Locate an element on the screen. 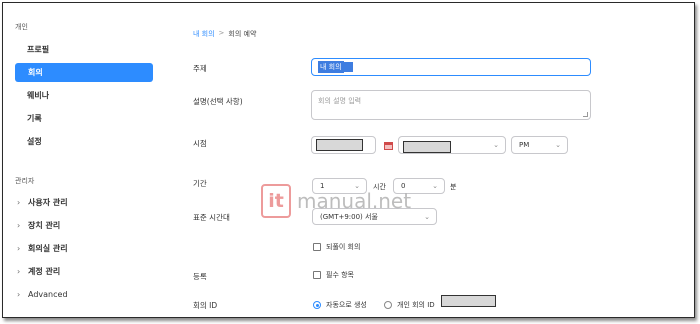 This screenshot has height=324, width=700. section-label-personal: 개인 is located at coordinates (21, 27).